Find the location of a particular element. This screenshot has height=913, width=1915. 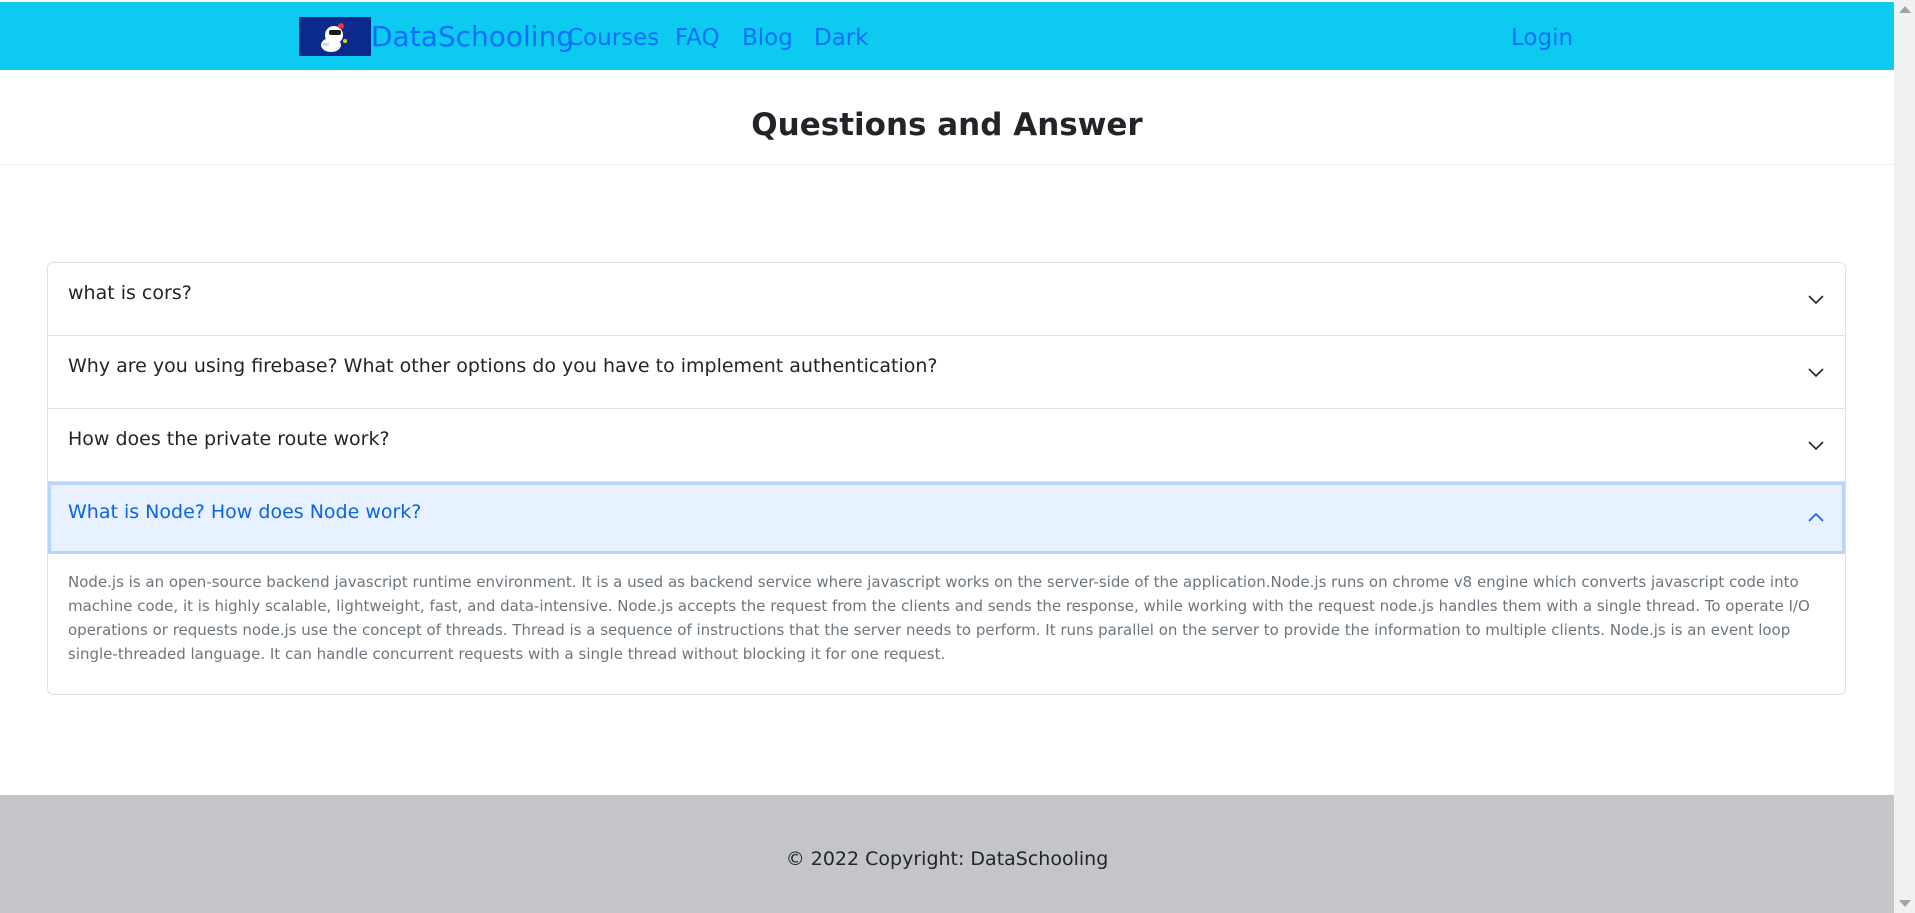

scroll-down-arrow-icon is located at coordinates (1905, 903).